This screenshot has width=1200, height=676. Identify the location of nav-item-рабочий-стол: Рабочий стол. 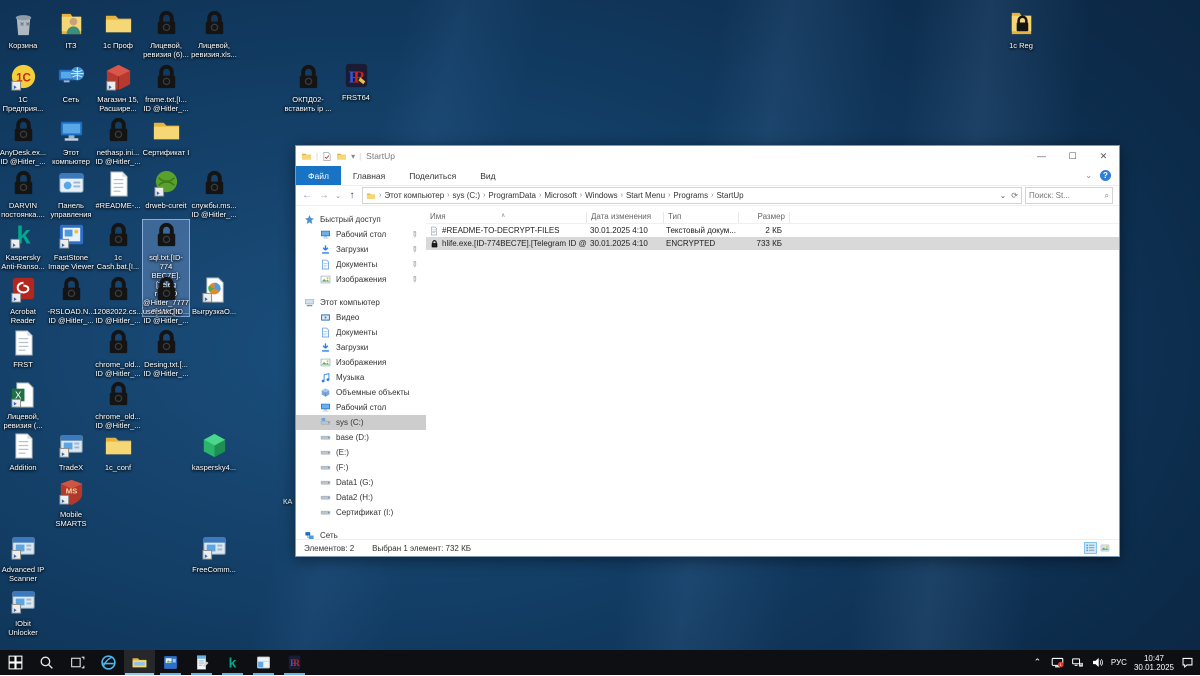
(361, 407).